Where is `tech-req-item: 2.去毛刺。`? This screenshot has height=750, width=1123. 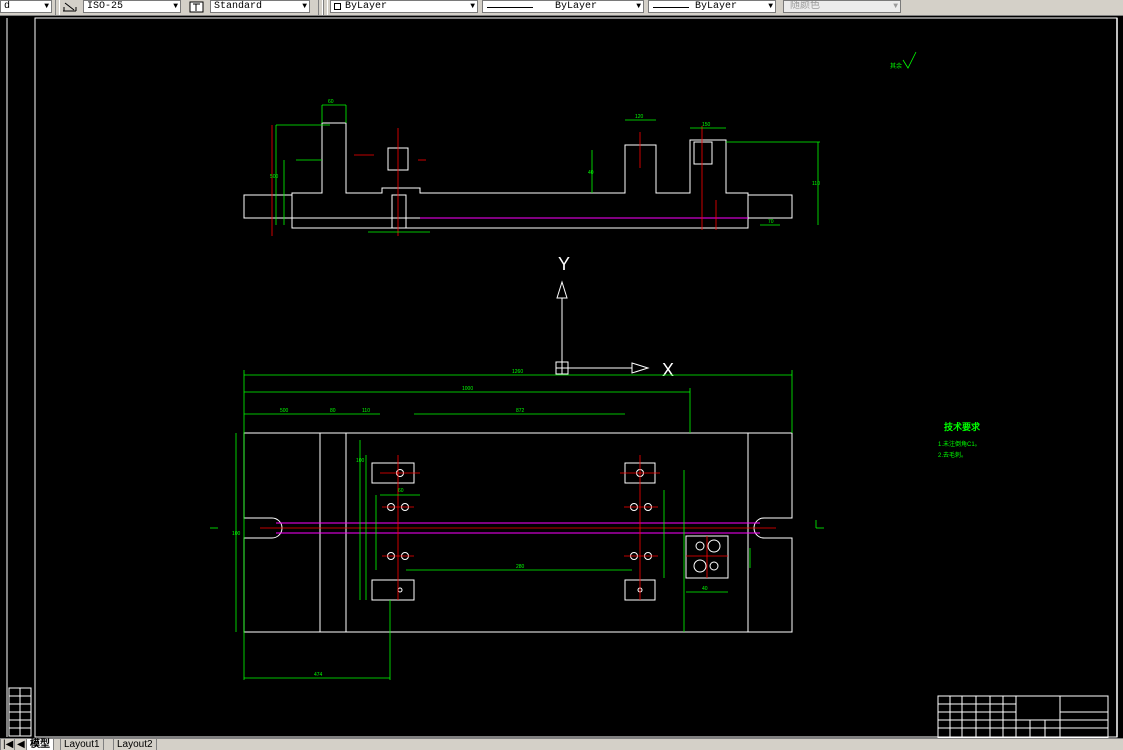
tech-req-item: 2.去毛刺。 is located at coordinates (952, 455).